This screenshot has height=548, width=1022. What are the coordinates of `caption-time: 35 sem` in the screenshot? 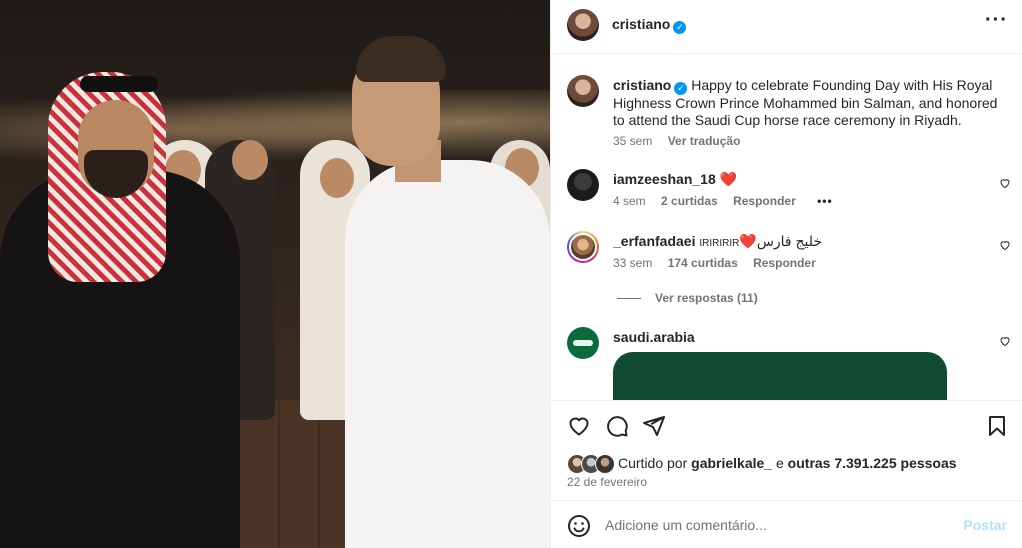 It's located at (633, 141).